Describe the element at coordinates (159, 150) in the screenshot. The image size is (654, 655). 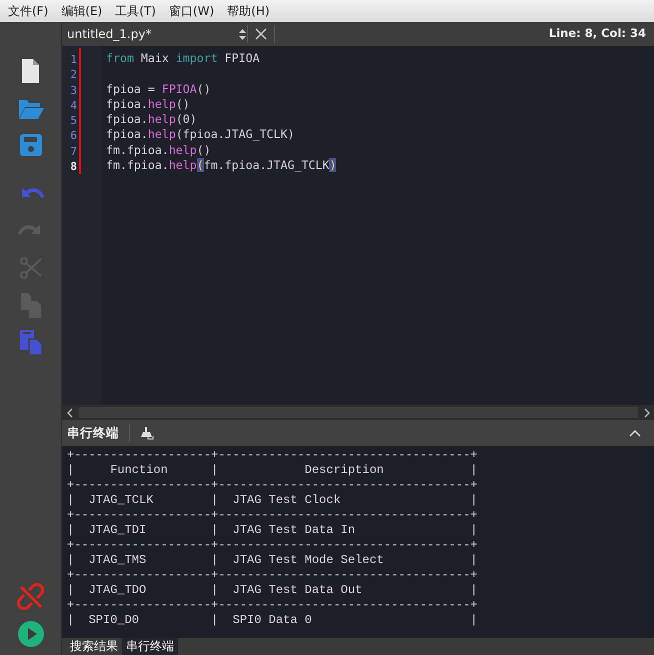
I see `code-line: fm.fpioa.help()` at that location.